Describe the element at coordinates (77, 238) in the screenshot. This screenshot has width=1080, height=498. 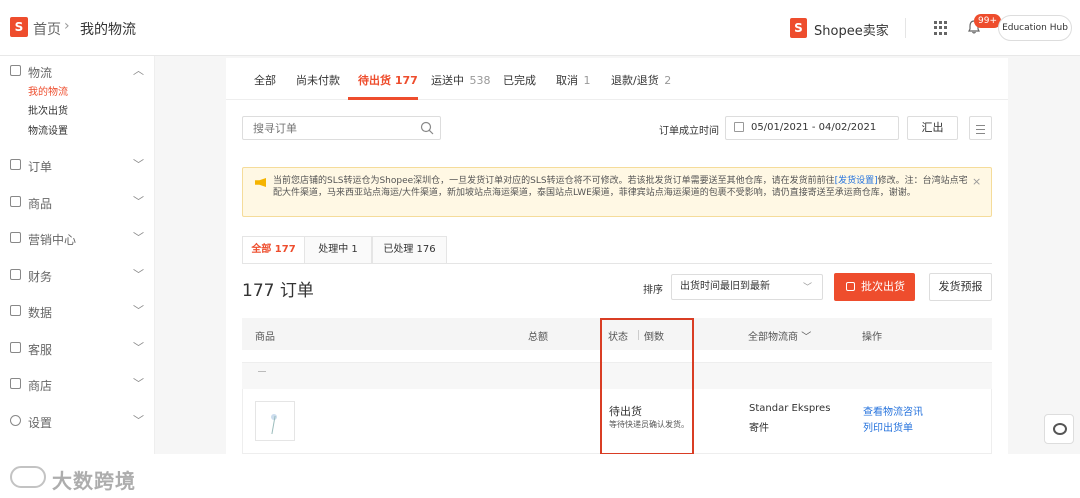
I see `sidebar-group-marketing: 营销中心 ﹀` at that location.